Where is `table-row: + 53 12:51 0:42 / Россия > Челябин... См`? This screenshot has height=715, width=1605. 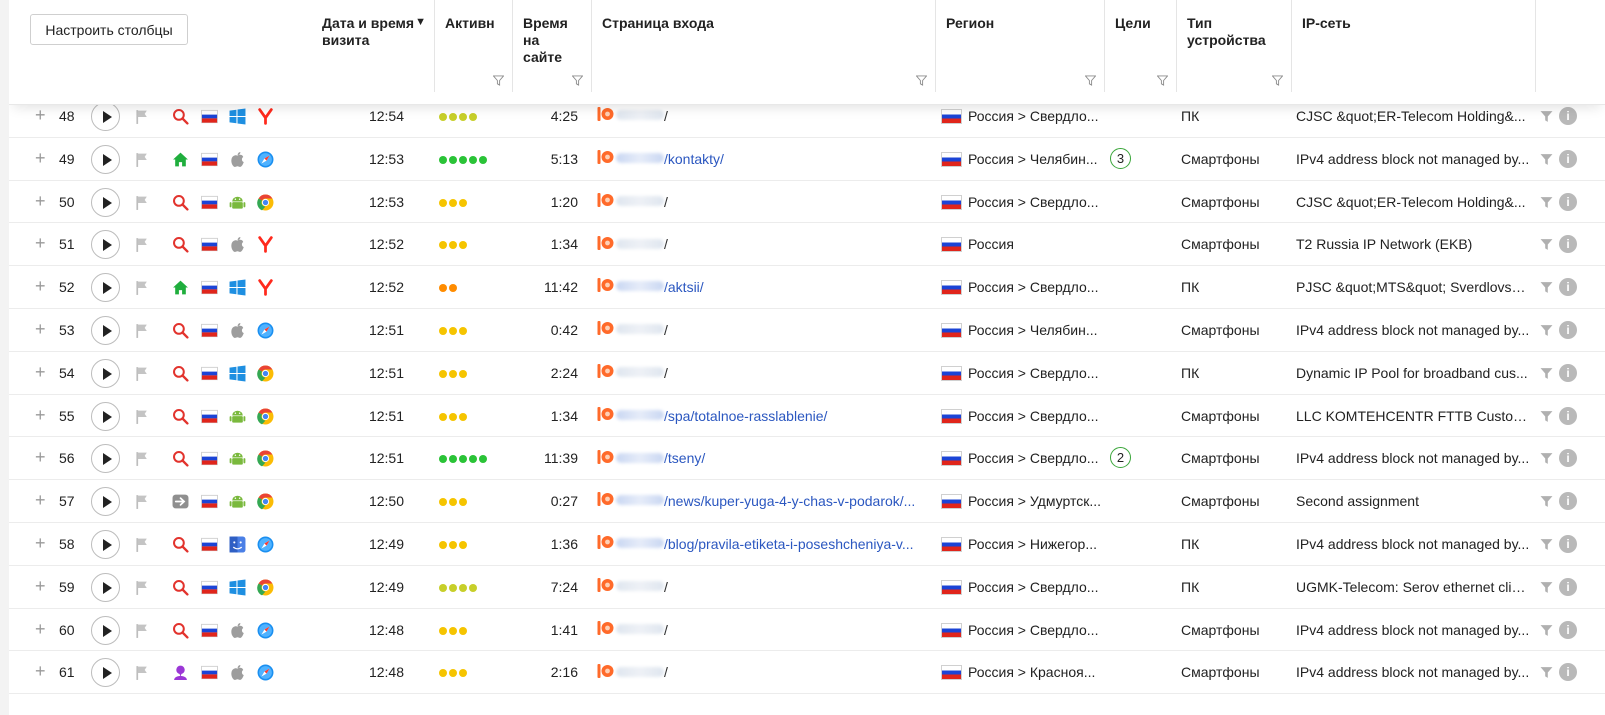
table-row: + 53 12:51 0:42 / Россия > Челябин... См is located at coordinates (807, 330).